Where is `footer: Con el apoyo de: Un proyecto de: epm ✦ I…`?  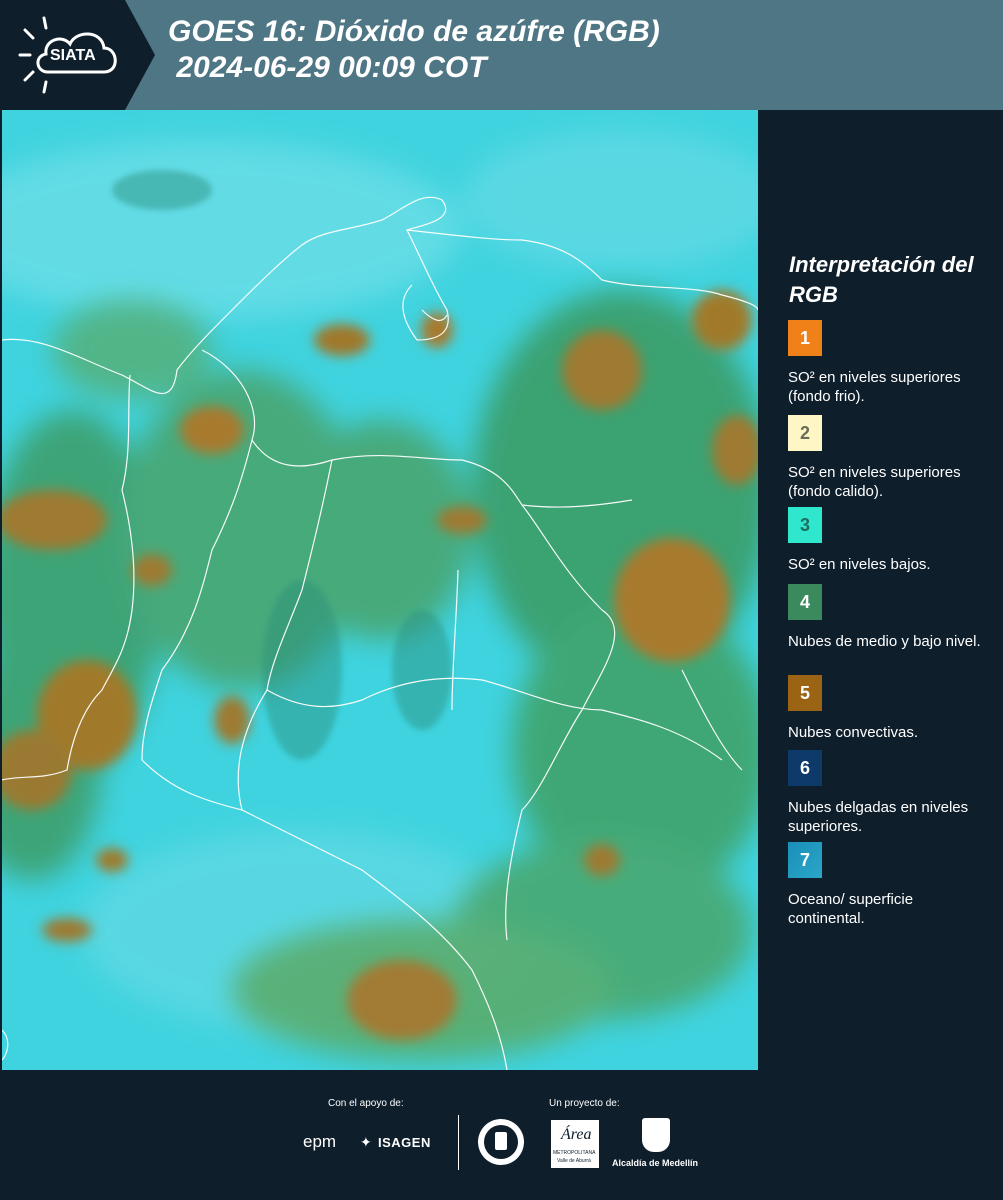 footer: Con el apoyo de: Un proyecto de: epm ✦ I… is located at coordinates (501, 1135).